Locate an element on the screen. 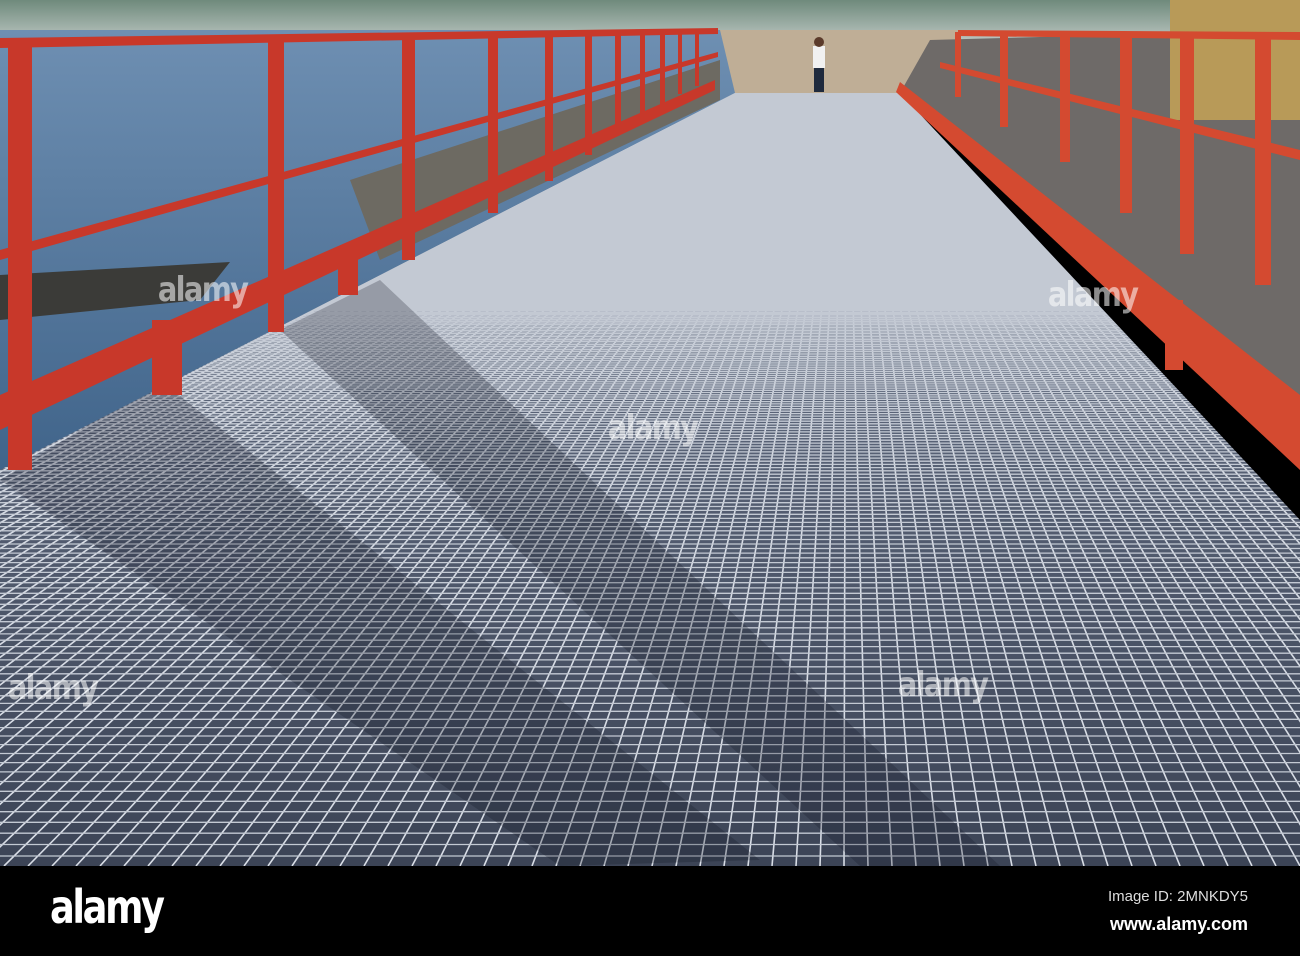 The image size is (1300, 956). footer-bar: alamy Image ID: 2MNKDY5 www.alamy.com is located at coordinates (650, 911).